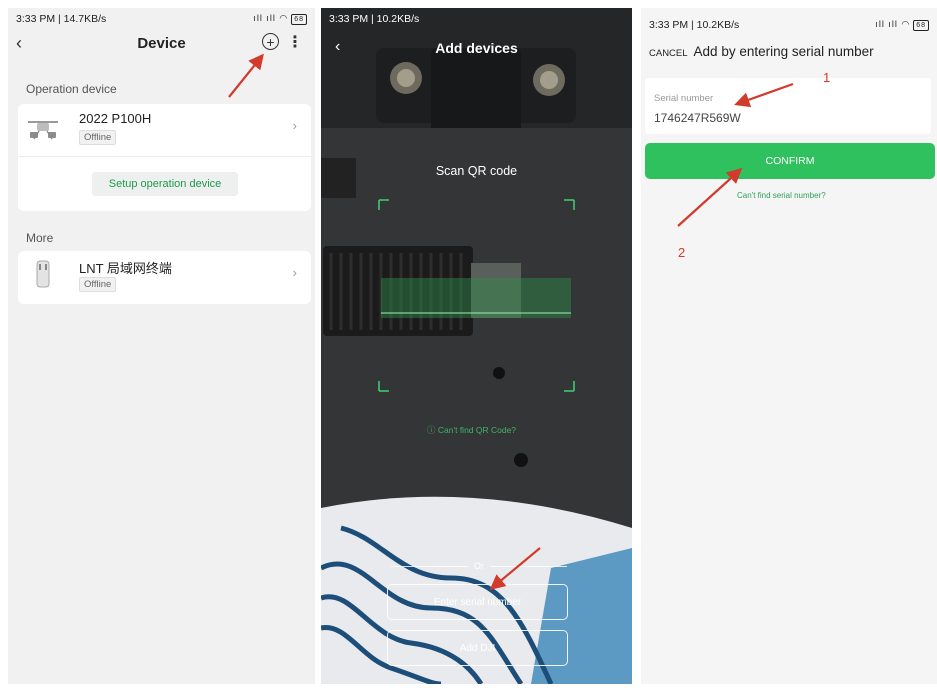 Image resolution: width=937 pixels, height=690 pixels. Describe the element at coordinates (789, 25) in the screenshot. I see `status-bar: 3:33 PM | 10.2KB/s ıll ıll ◠ 68` at that location.